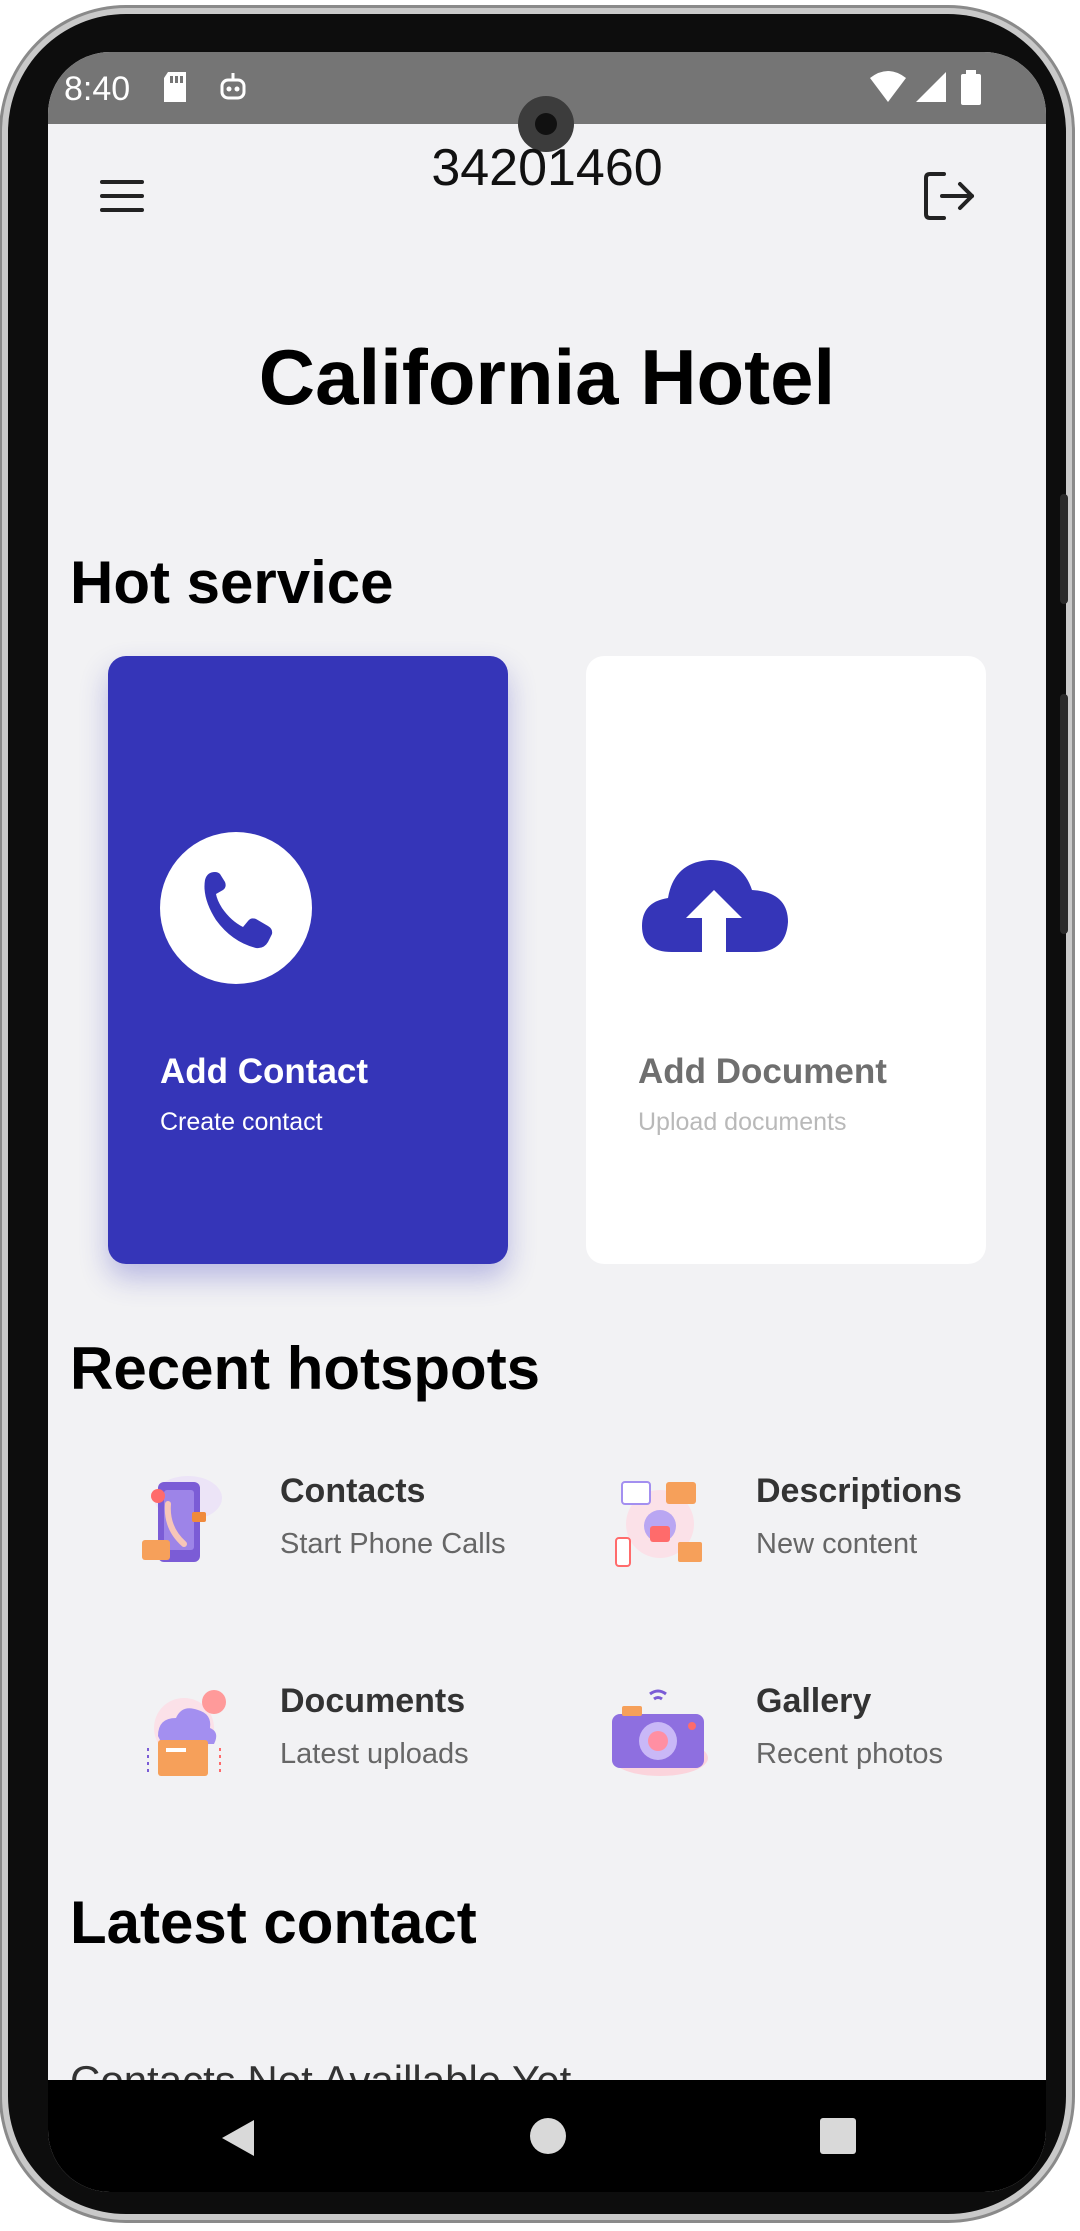 The height and width of the screenshot is (2231, 1080). What do you see at coordinates (859, 1491) in the screenshot?
I see `hotspot-descriptions-title: Descriptions` at bounding box center [859, 1491].